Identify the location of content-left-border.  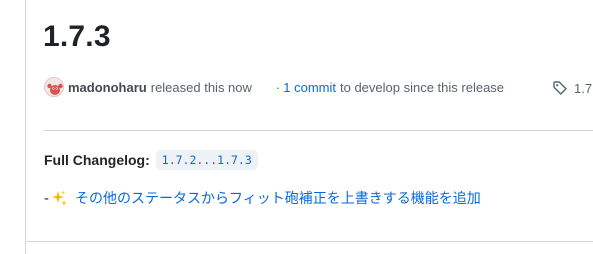
(25, 127).